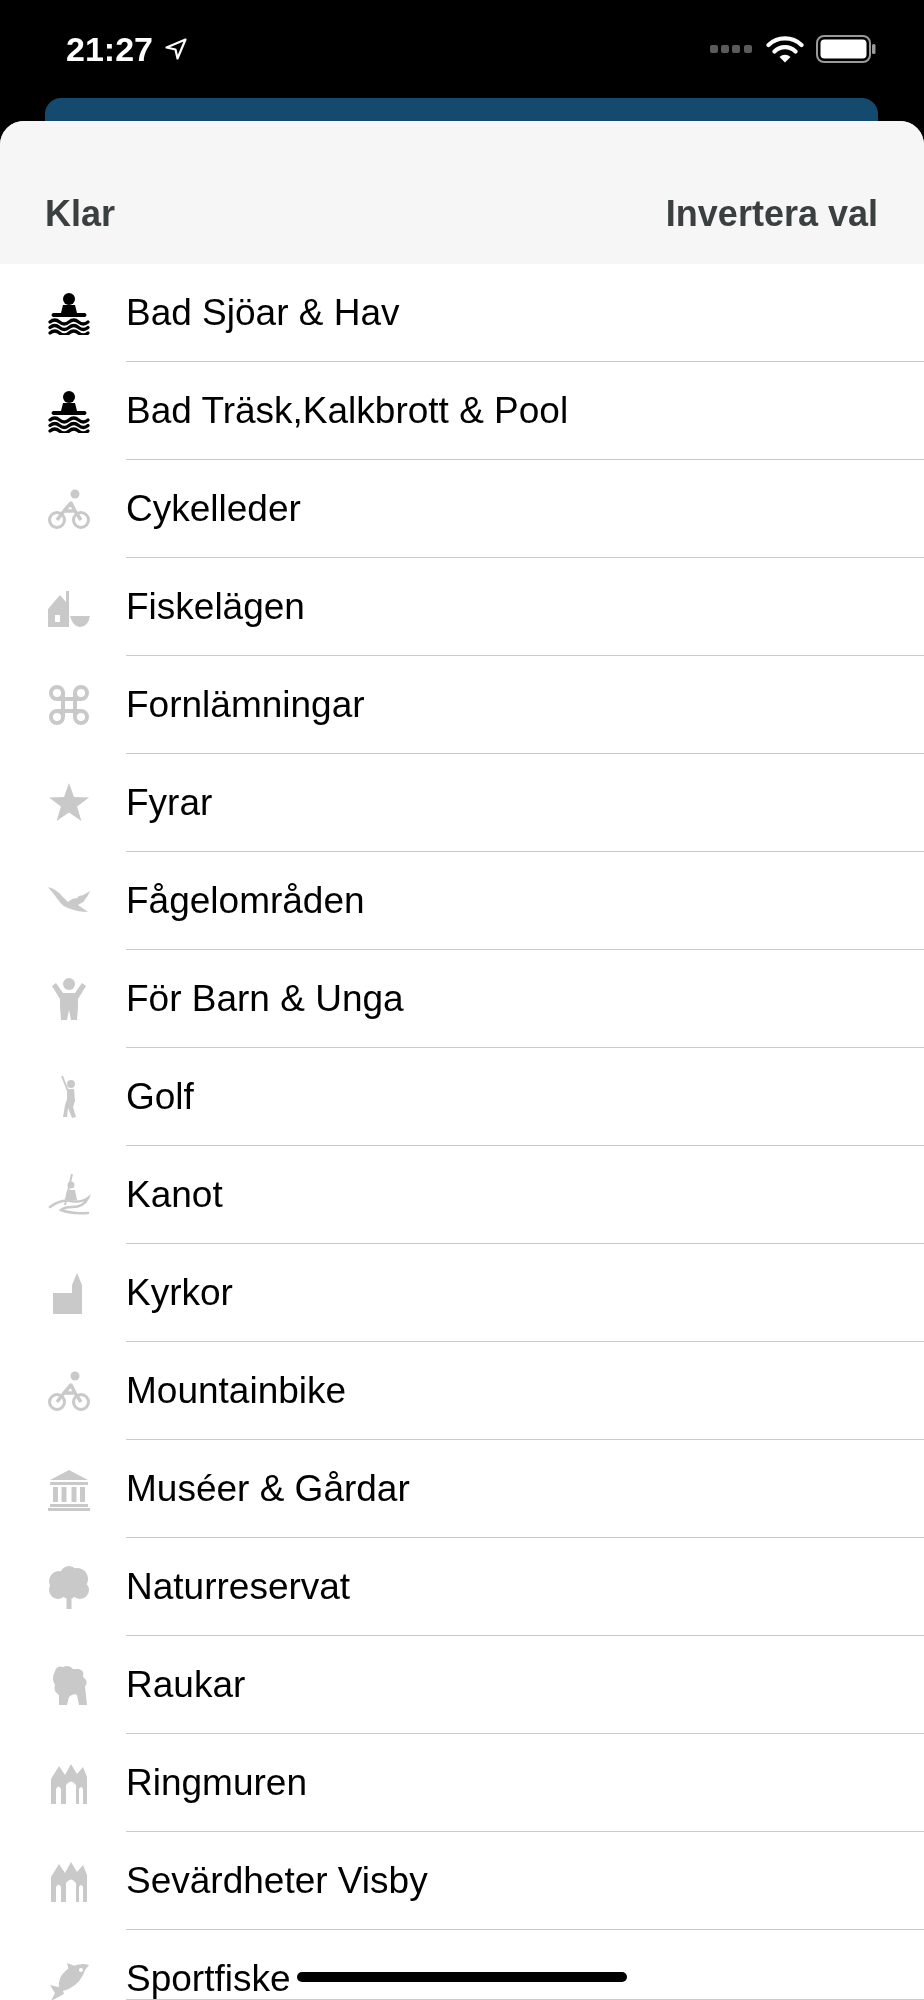 The width and height of the screenshot is (924, 2000). I want to click on category-list-item: Naturreservat, so click(462, 1587).